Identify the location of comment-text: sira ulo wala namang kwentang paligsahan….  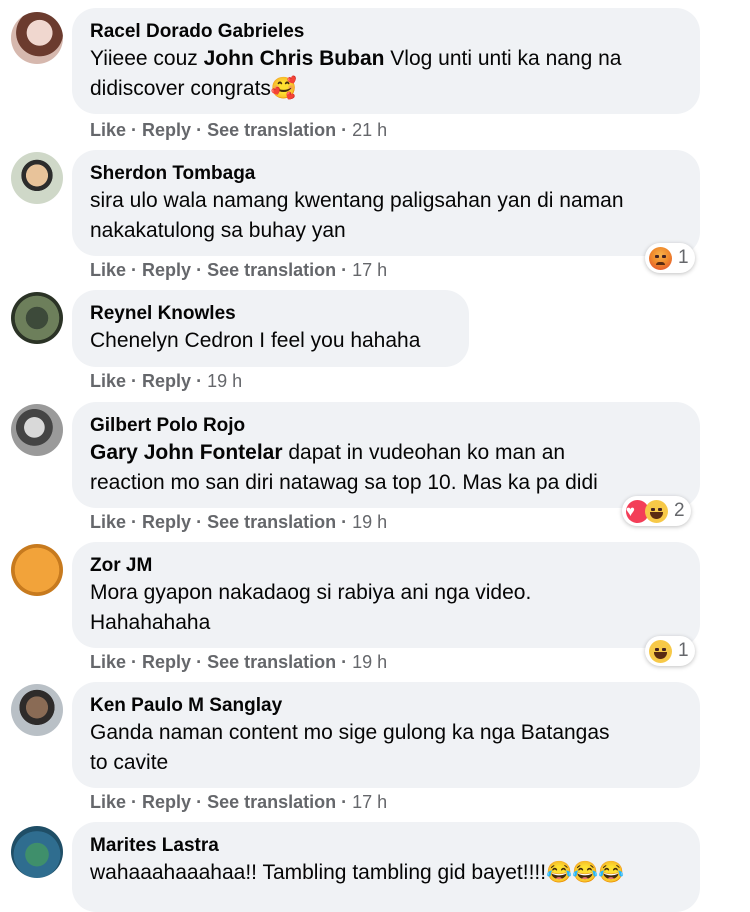
(357, 215).